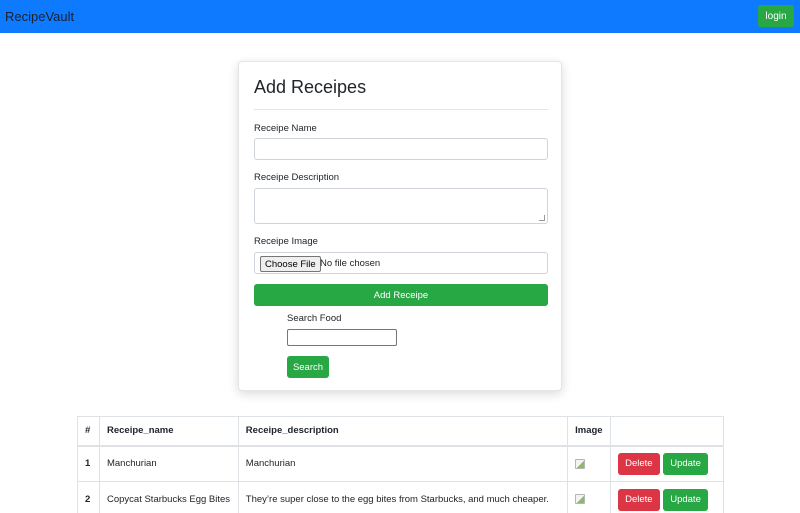 The image size is (800, 513). I want to click on recipe-description-label: Receipe Description, so click(297, 177).